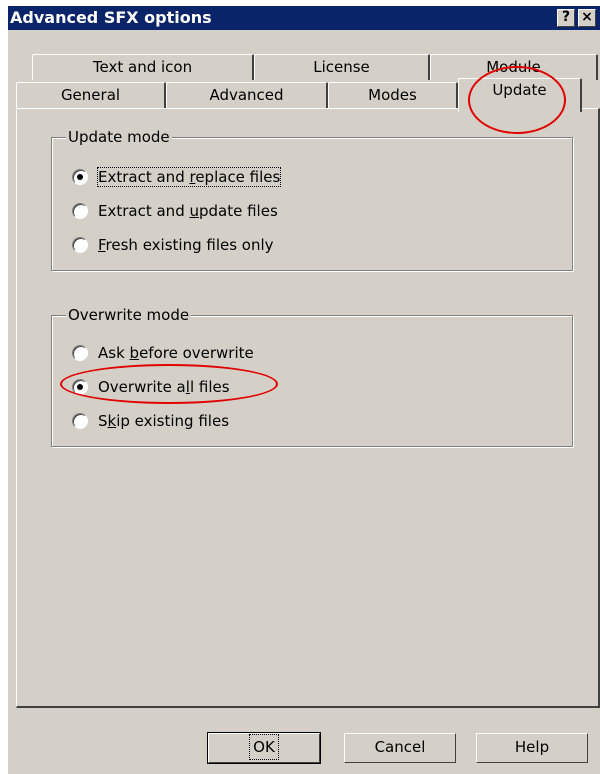 The width and height of the screenshot is (600, 774). What do you see at coordinates (189, 177) in the screenshot?
I see `option-label: Extract and replace files` at bounding box center [189, 177].